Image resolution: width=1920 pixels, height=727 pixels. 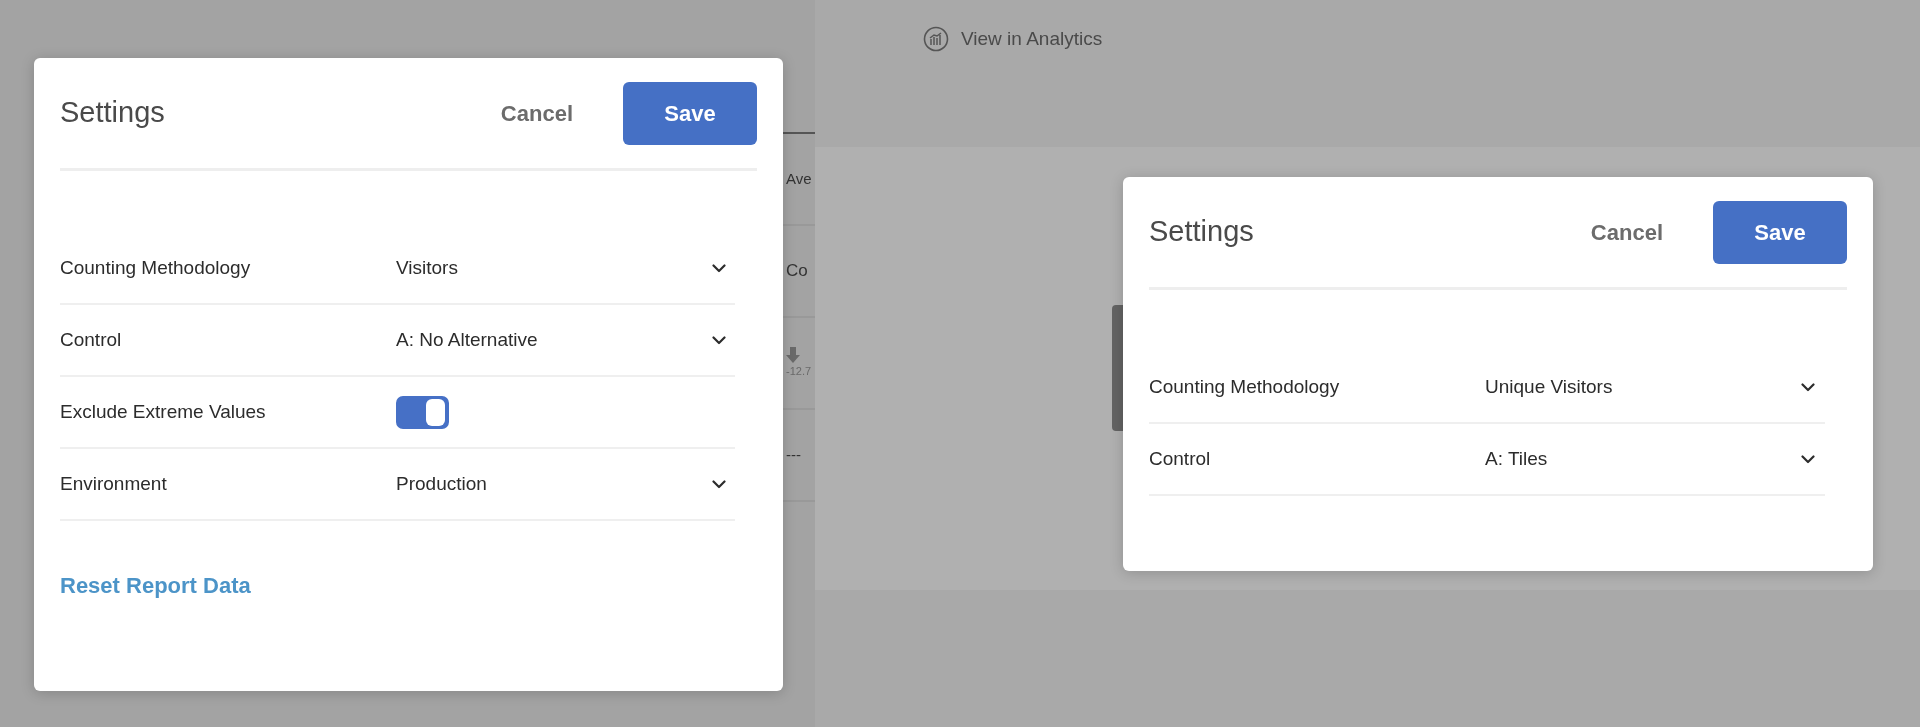 What do you see at coordinates (794, 454) in the screenshot?
I see `column-heading: ---` at bounding box center [794, 454].